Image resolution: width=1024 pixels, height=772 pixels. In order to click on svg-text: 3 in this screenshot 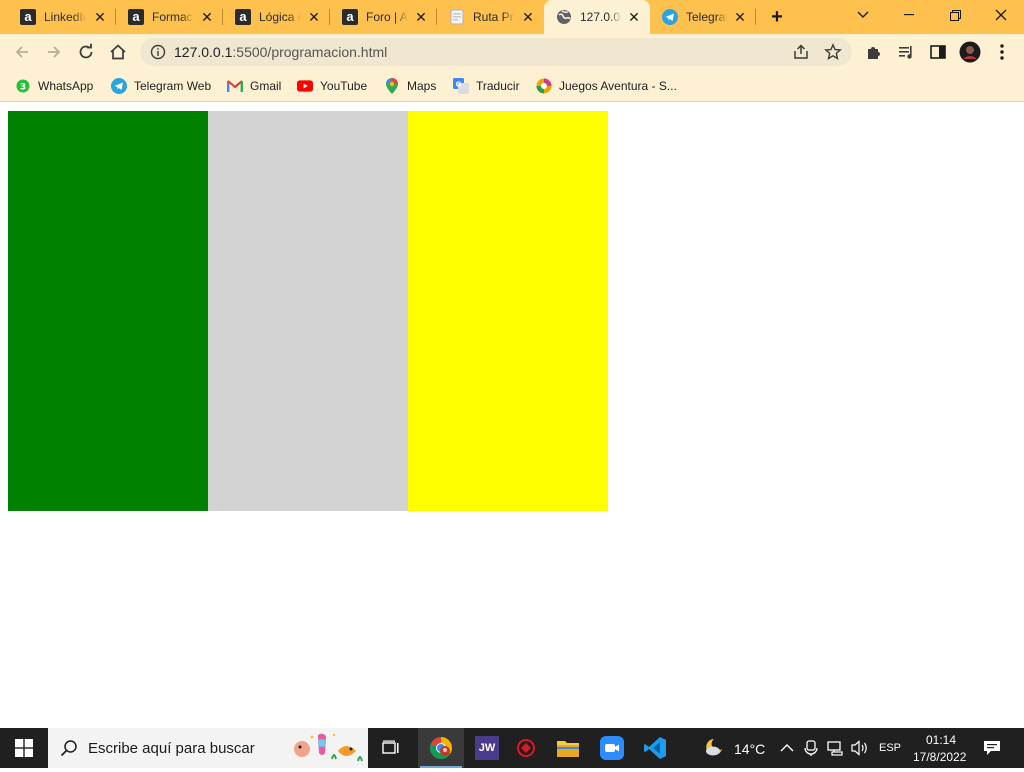, I will do `click(23, 88)`.